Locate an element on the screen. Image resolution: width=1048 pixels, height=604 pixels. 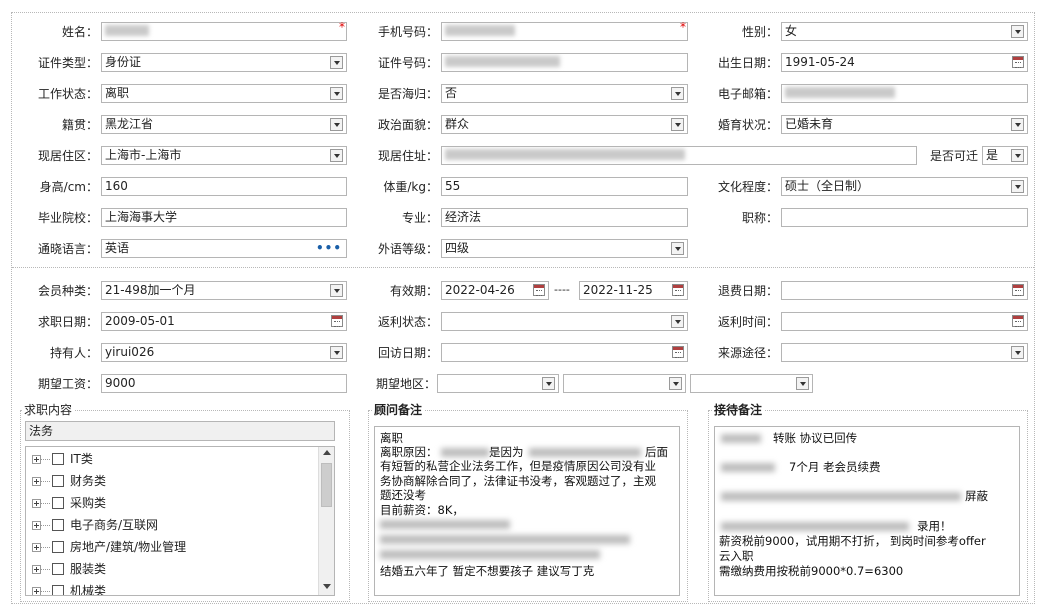
id-type-select: 身份证 is located at coordinates (224, 62).